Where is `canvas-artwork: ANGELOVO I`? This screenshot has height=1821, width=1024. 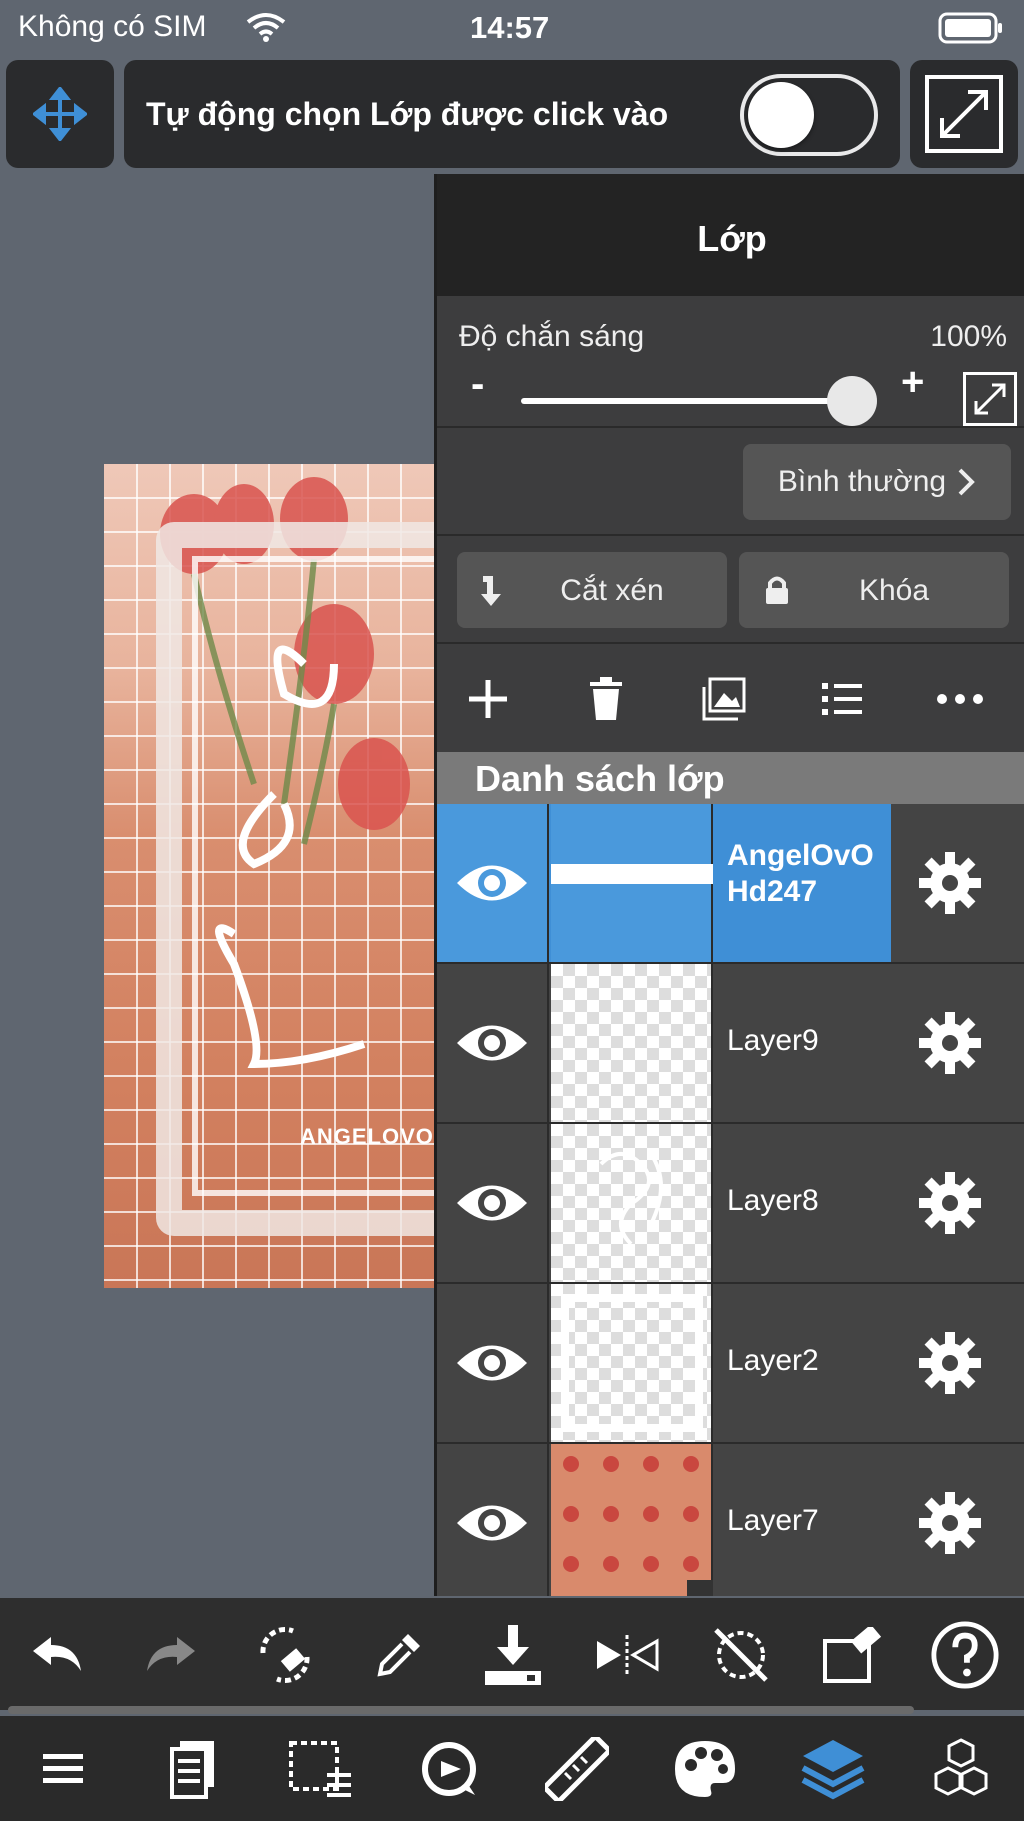
canvas-artwork: ANGELOVO I is located at coordinates (269, 876).